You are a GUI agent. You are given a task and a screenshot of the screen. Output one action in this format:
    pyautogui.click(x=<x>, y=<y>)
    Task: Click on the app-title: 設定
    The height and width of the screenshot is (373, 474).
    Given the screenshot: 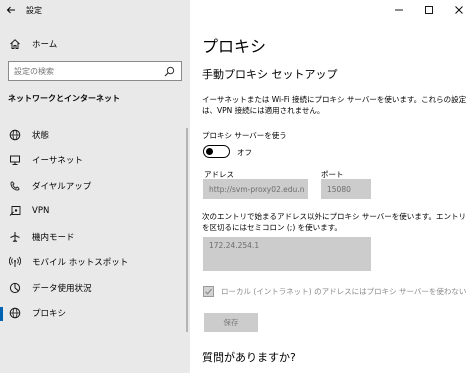 What is the action you would take?
    pyautogui.click(x=34, y=10)
    